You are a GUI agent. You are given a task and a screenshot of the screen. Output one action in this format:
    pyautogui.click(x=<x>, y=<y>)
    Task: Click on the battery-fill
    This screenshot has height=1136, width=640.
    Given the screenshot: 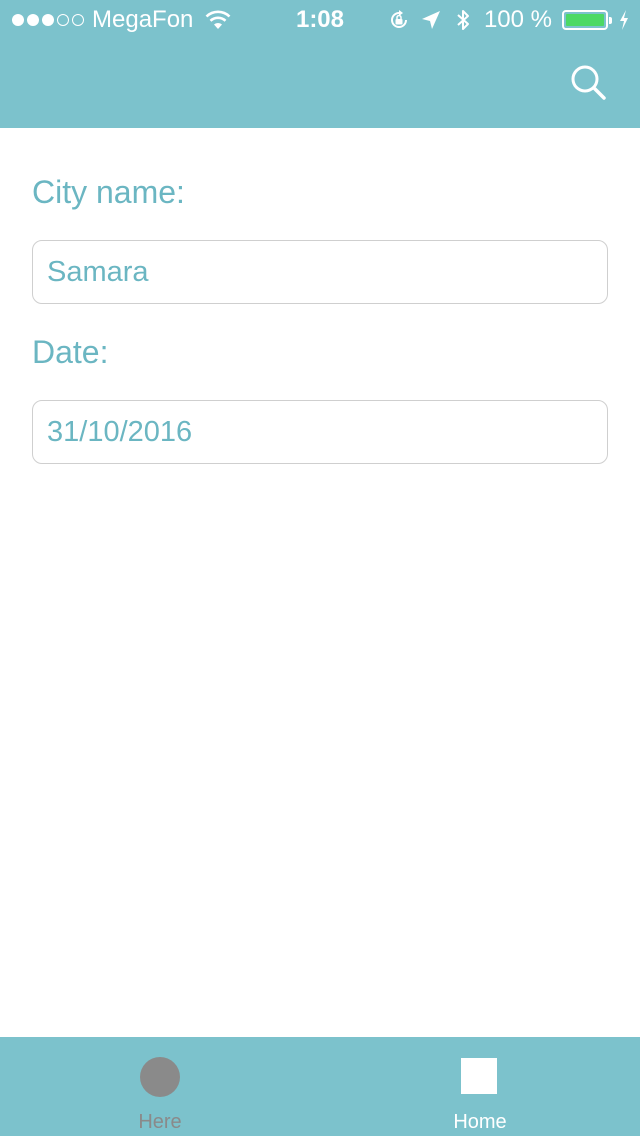 What is the action you would take?
    pyautogui.click(x=585, y=20)
    